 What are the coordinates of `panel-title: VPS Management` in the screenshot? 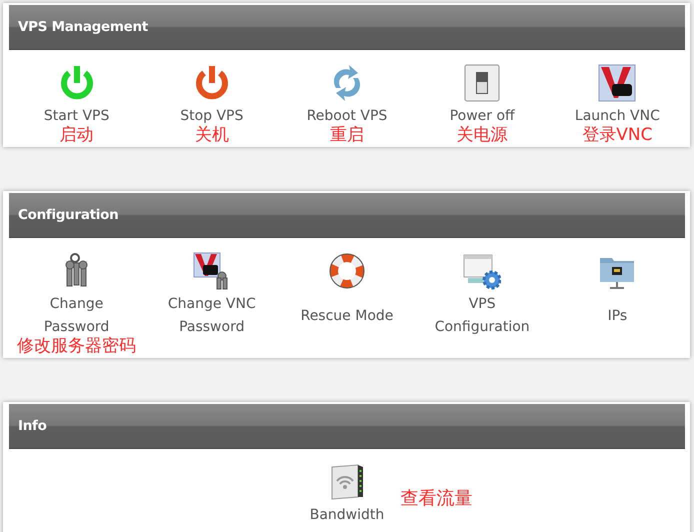 It's located at (83, 27).